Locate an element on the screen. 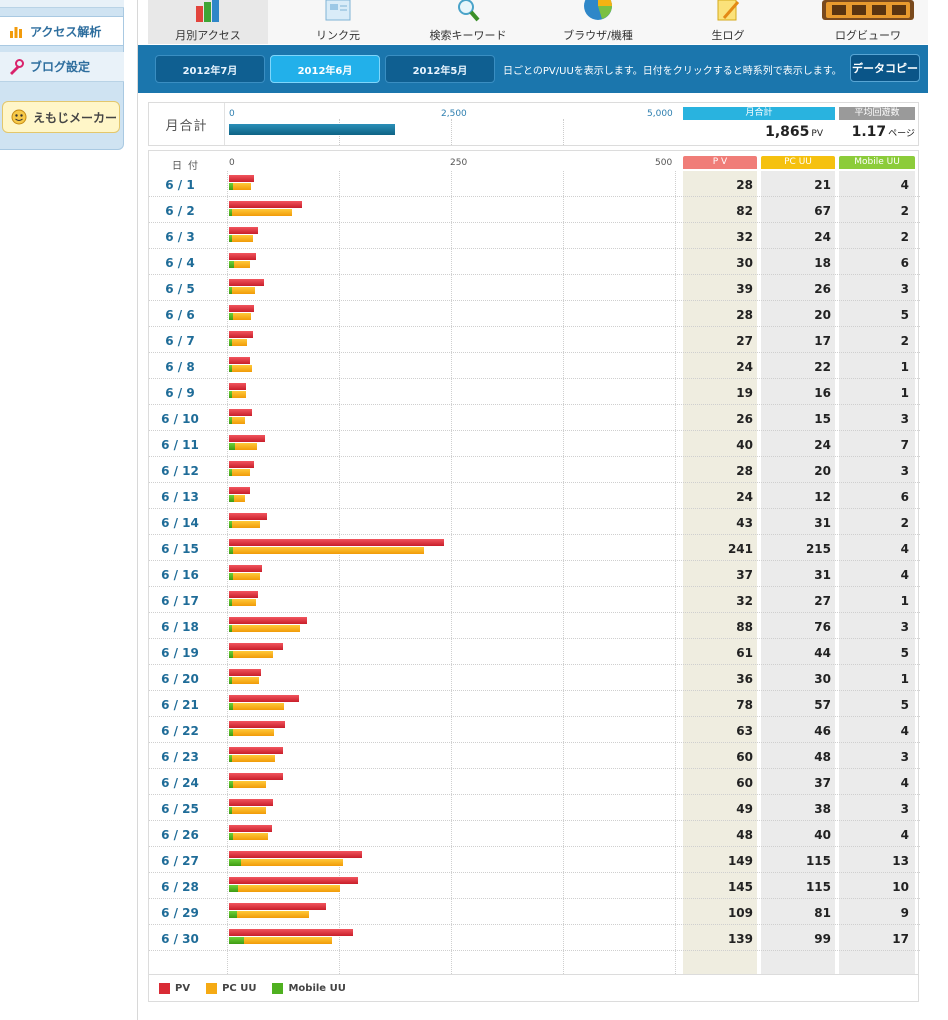 This screenshot has width=948, height=1020. date-link: 6 / 28 is located at coordinates (180, 886).